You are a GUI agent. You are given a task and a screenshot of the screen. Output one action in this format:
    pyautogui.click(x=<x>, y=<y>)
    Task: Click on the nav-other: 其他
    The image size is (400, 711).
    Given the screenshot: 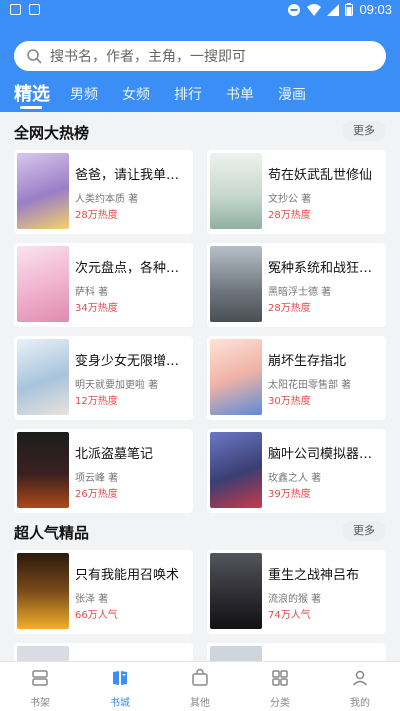 What is the action you would take?
    pyautogui.click(x=200, y=688)
    